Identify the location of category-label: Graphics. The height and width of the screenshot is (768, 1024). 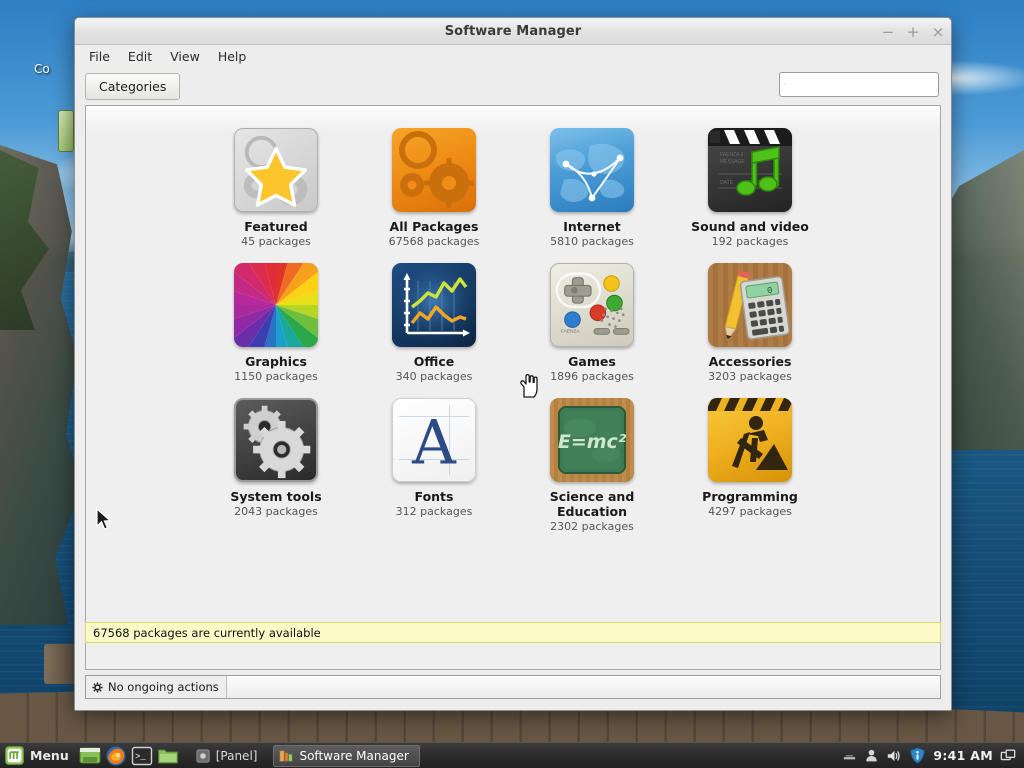
(276, 361).